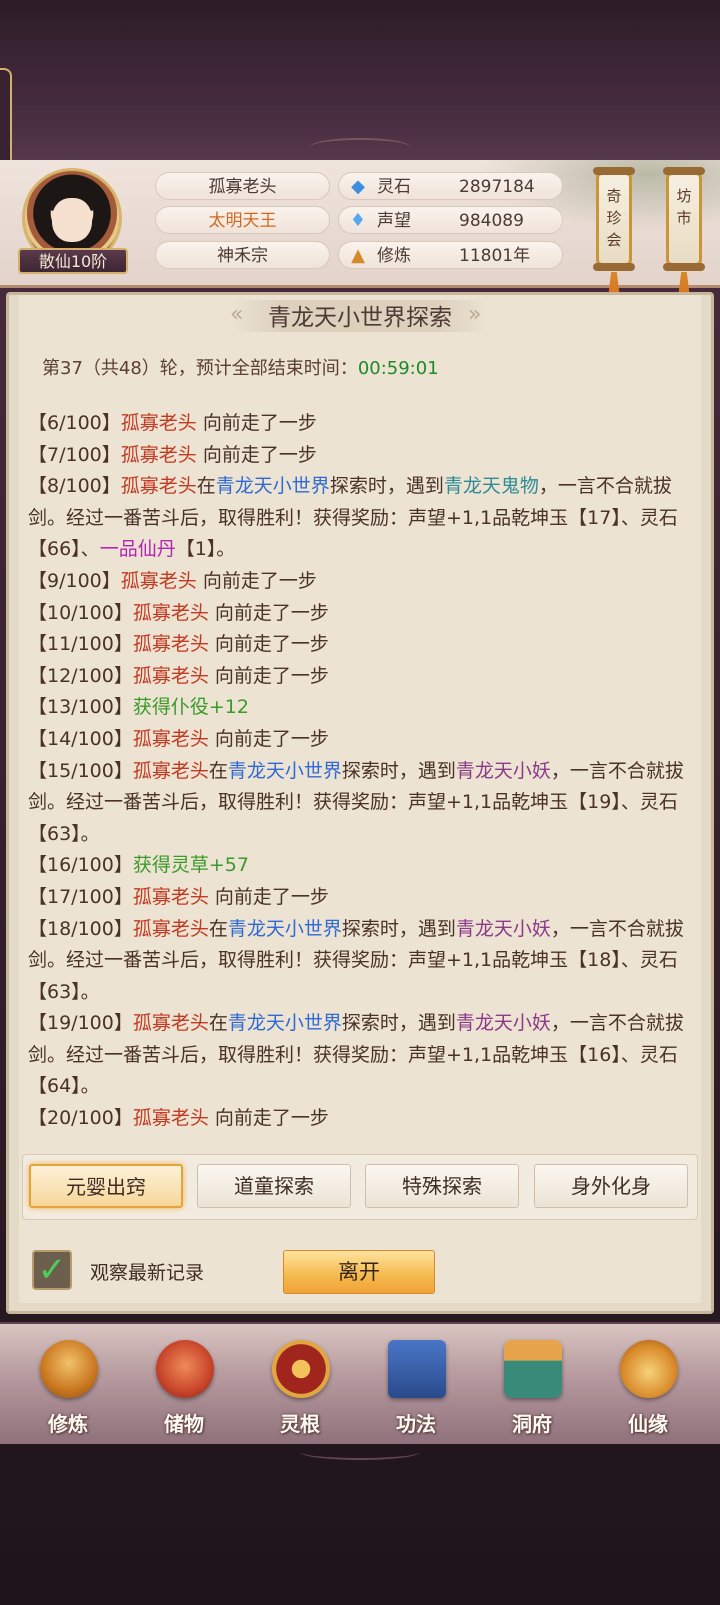  I want to click on watch-latest-label: 观察最新记录, so click(147, 1273).